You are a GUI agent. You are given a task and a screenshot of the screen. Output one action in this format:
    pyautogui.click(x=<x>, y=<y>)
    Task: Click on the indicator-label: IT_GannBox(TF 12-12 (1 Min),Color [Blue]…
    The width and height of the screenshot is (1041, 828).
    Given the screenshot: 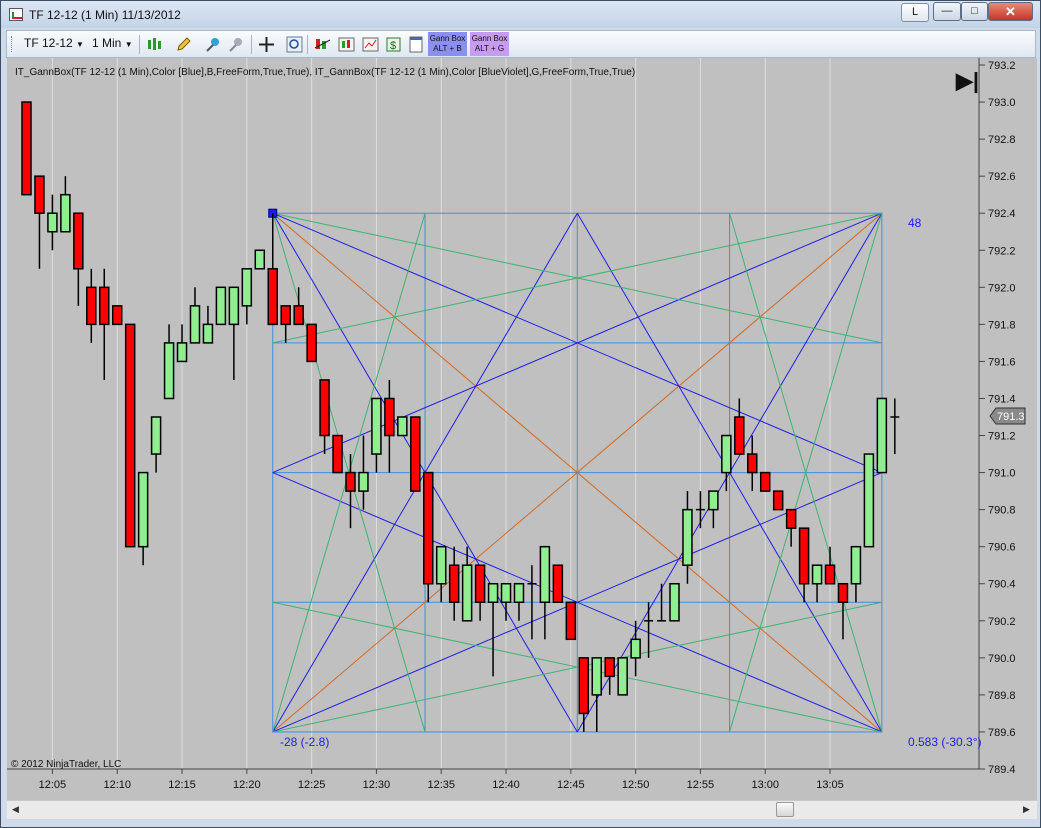 What is the action you would take?
    pyautogui.click(x=325, y=72)
    